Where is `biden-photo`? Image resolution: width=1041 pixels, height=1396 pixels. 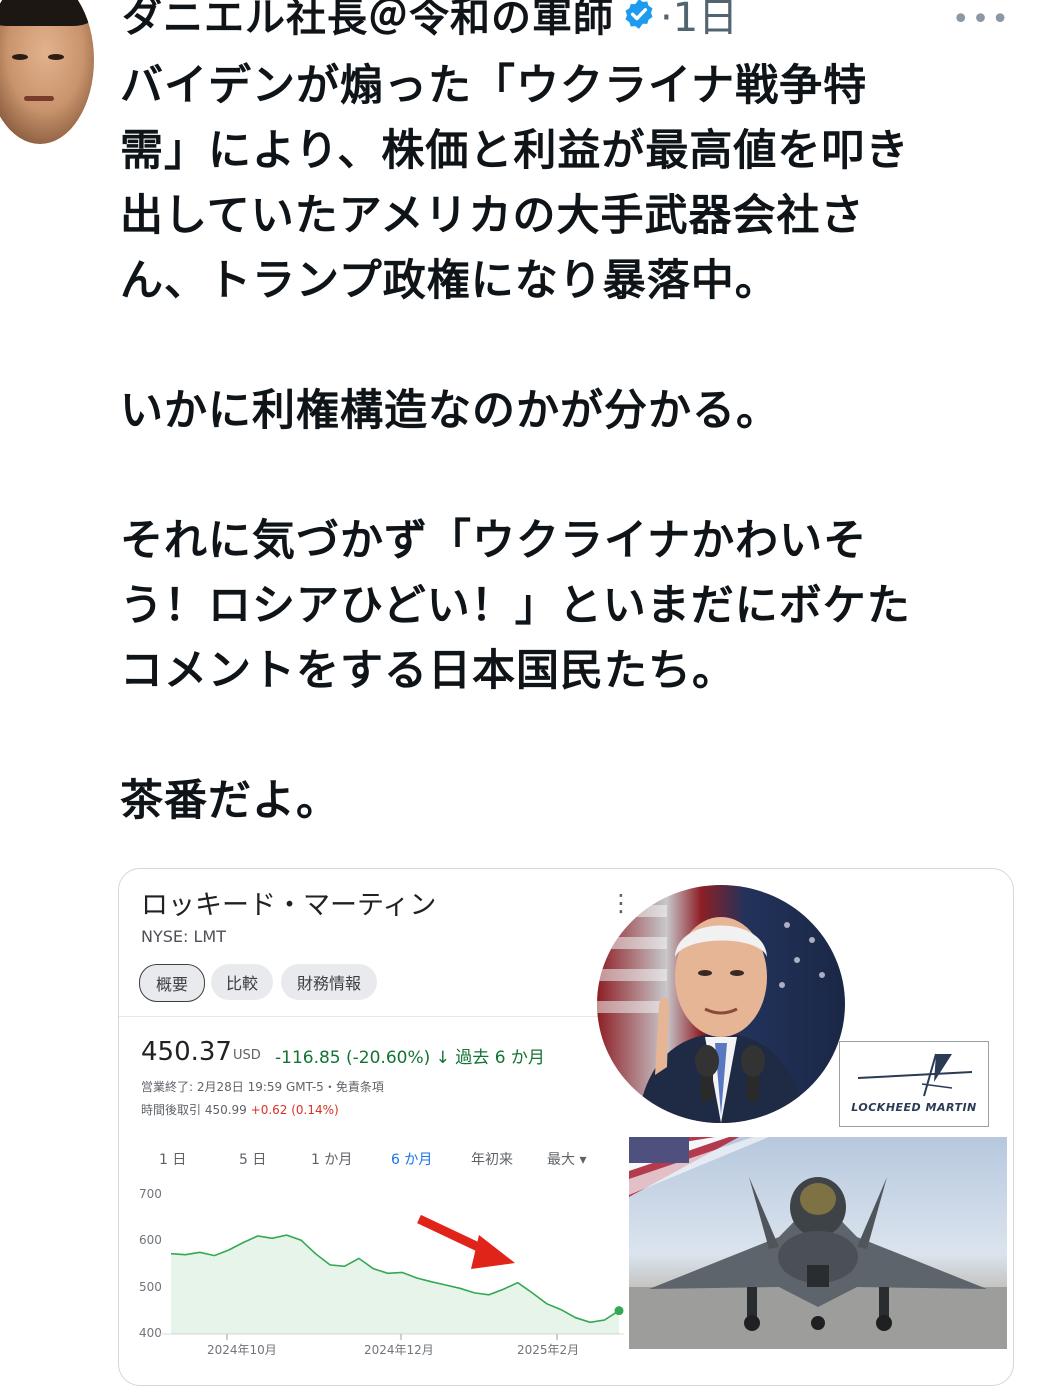
biden-photo is located at coordinates (721, 1004).